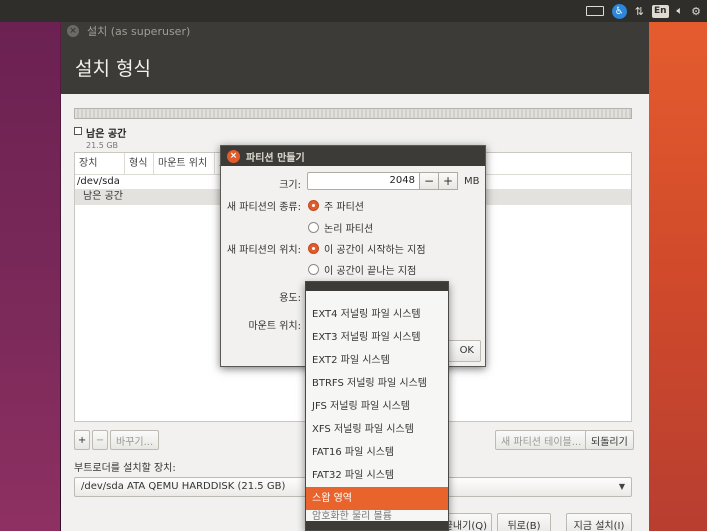 Image resolution: width=707 pixels, height=531 pixels. What do you see at coordinates (353, 113) in the screenshot?
I see `partition-bar` at bounding box center [353, 113].